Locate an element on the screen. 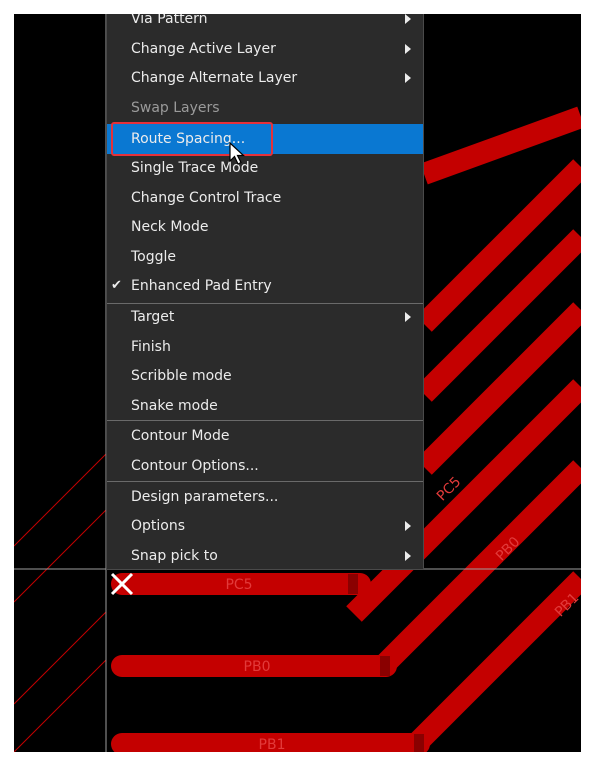  menu-item-toggle: Toggle is located at coordinates (265, 257).